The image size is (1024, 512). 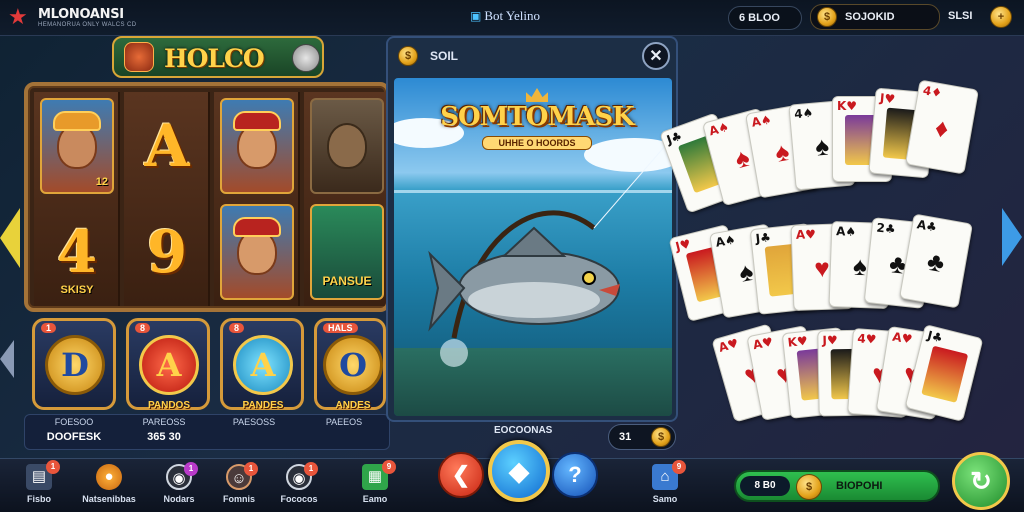 I want to click on card-rank: 4♠, so click(x=803, y=113).